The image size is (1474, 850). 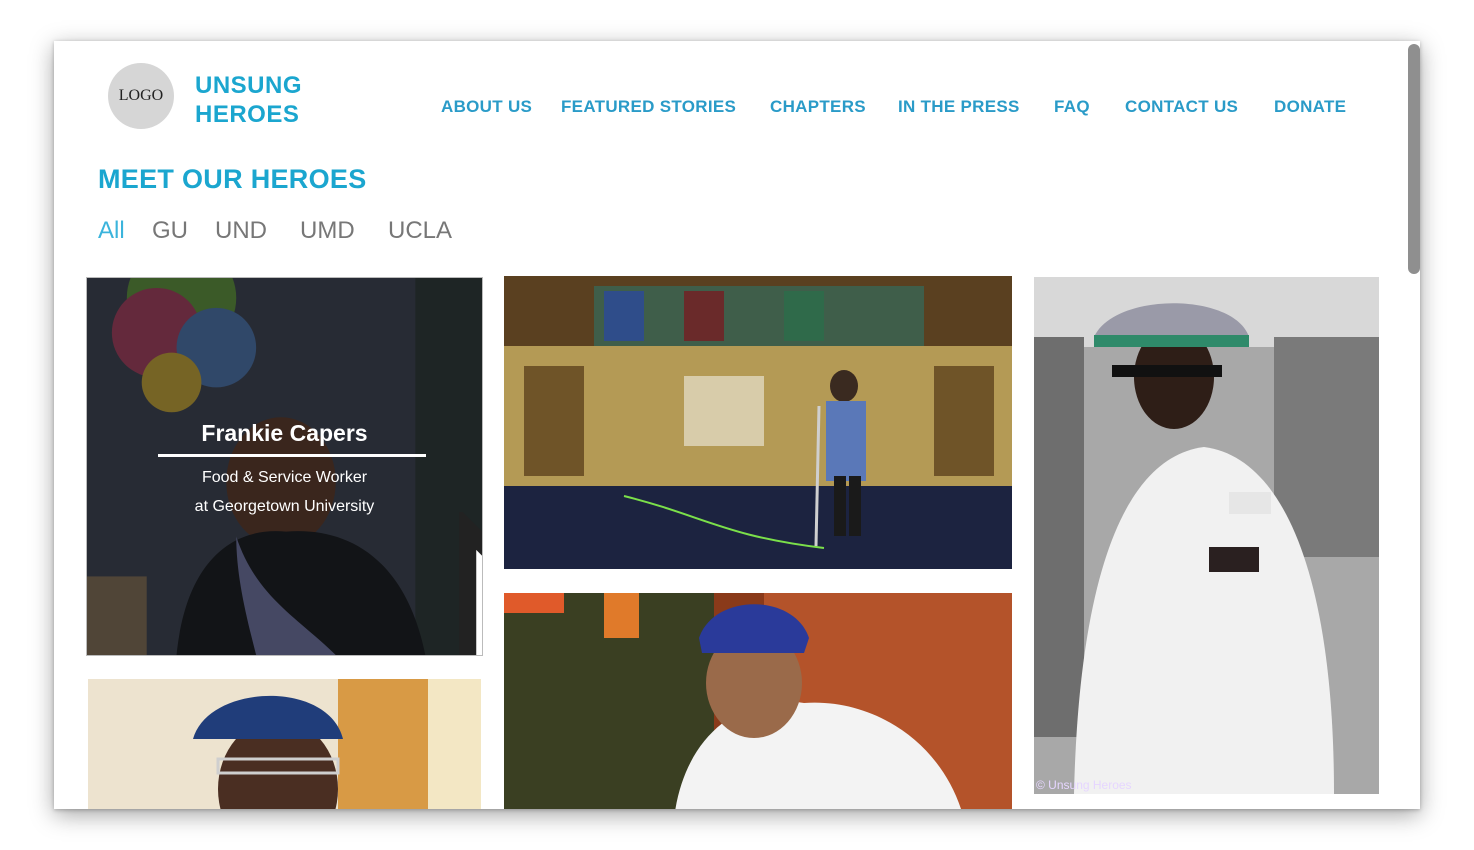 I want to click on nav-contact-us: CONTACT US, so click(x=1181, y=107).